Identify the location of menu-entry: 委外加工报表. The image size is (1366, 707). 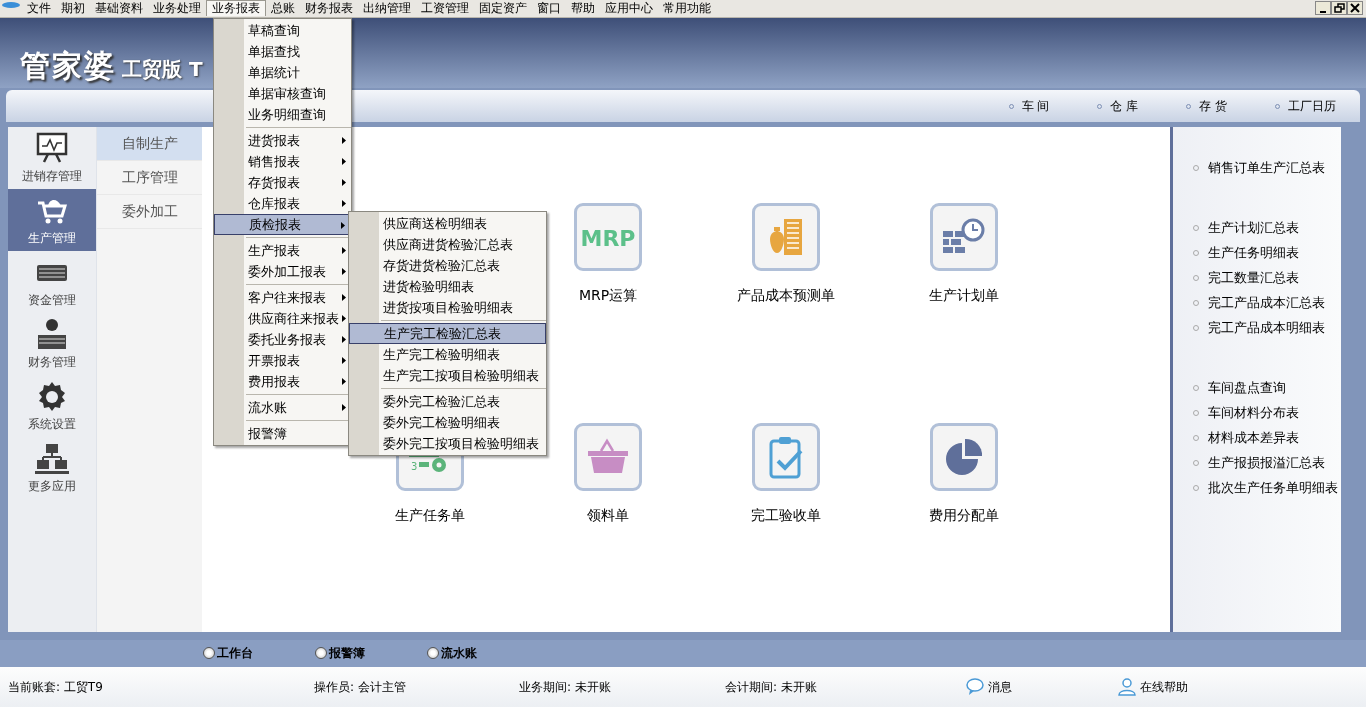
(282, 271).